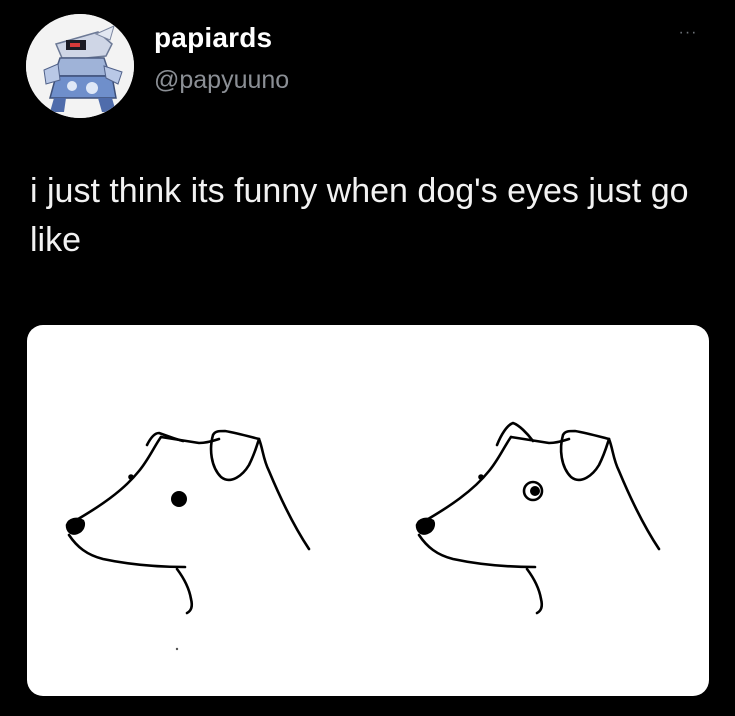 The width and height of the screenshot is (735, 716). I want to click on dog-drawing-ringed-eye-icon, so click(539, 518).